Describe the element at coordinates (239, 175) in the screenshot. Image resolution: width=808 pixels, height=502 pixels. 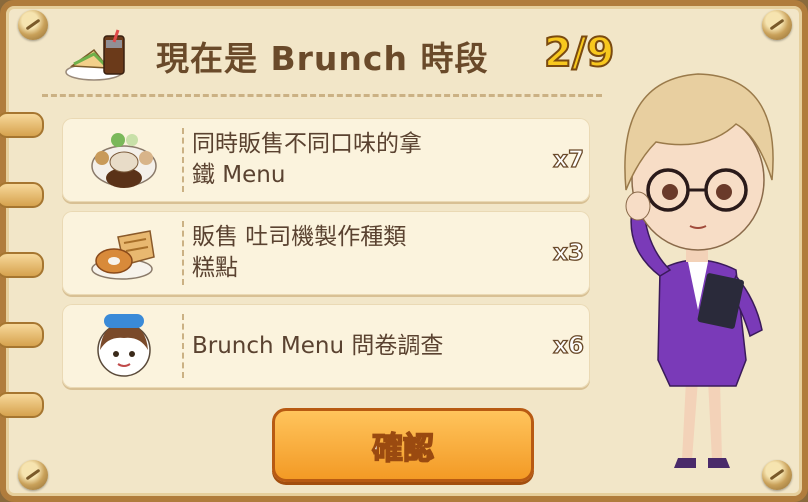
I see `task-label-line: 鐵 Menu` at that location.